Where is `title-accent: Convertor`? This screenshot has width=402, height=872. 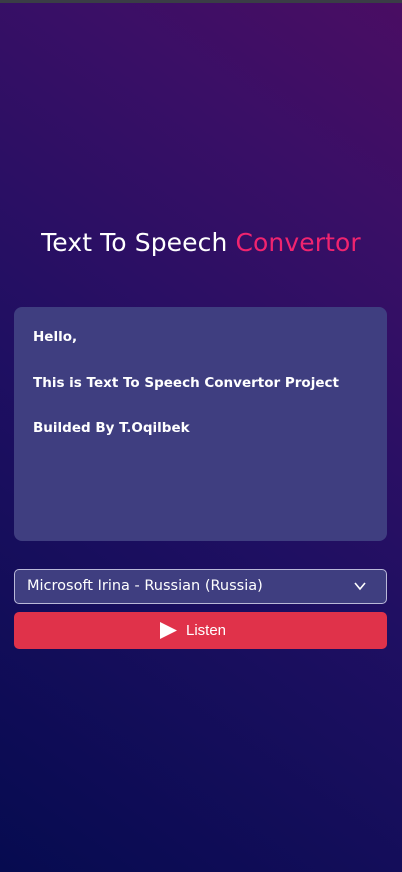
title-accent: Convertor is located at coordinates (298, 242).